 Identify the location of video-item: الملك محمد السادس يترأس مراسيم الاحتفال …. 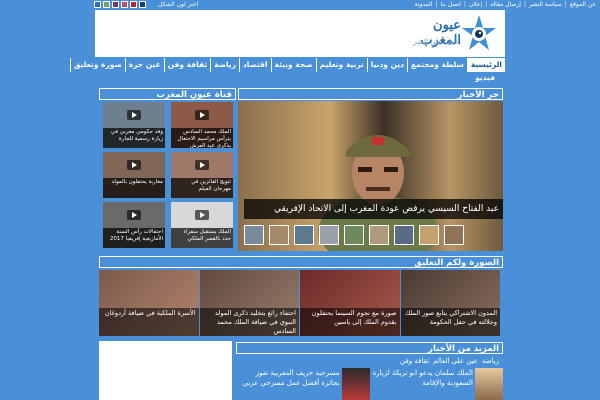
(202, 125).